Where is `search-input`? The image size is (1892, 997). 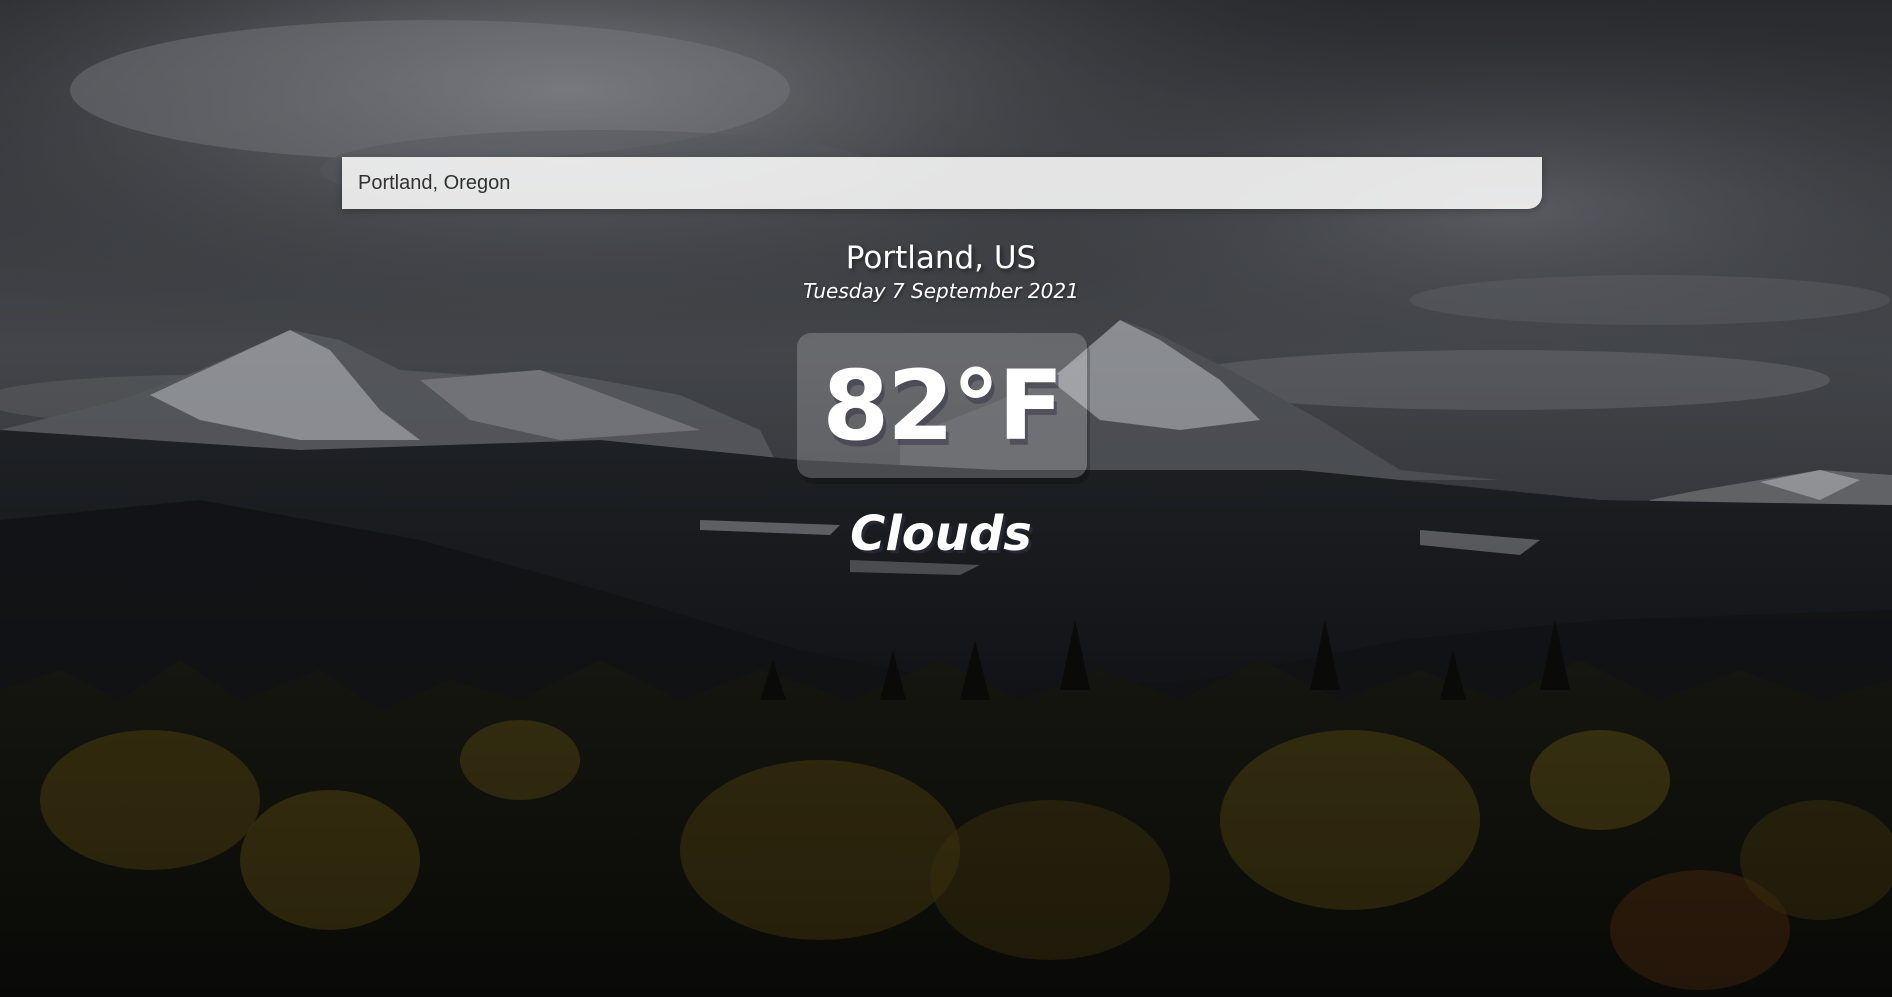 search-input is located at coordinates (942, 183).